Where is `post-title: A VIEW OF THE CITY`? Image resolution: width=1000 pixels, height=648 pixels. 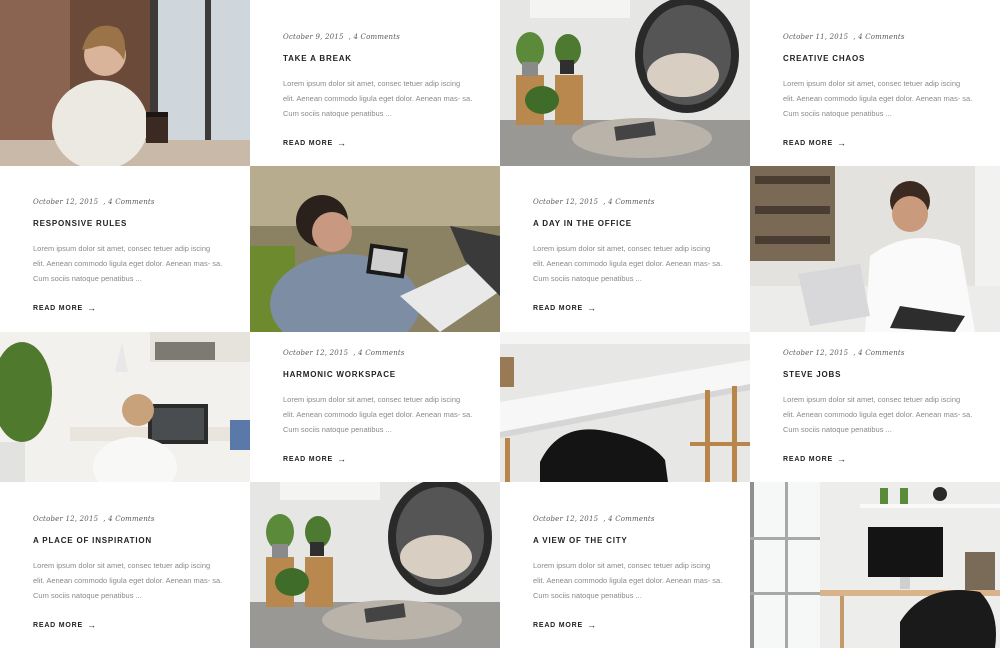 post-title: A VIEW OF THE CITY is located at coordinates (631, 540).